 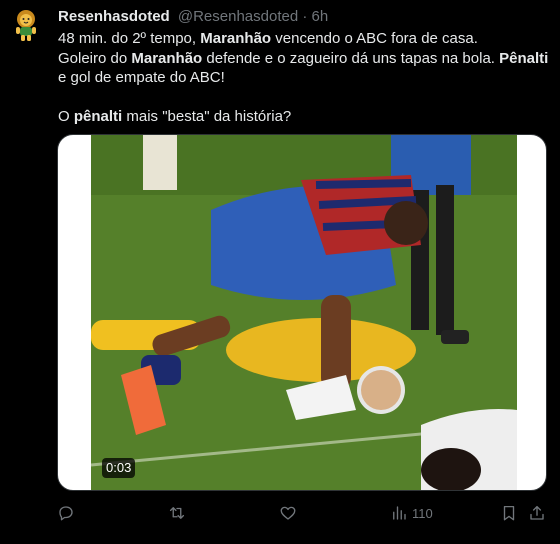 I want to click on heart-icon, so click(x=288, y=513).